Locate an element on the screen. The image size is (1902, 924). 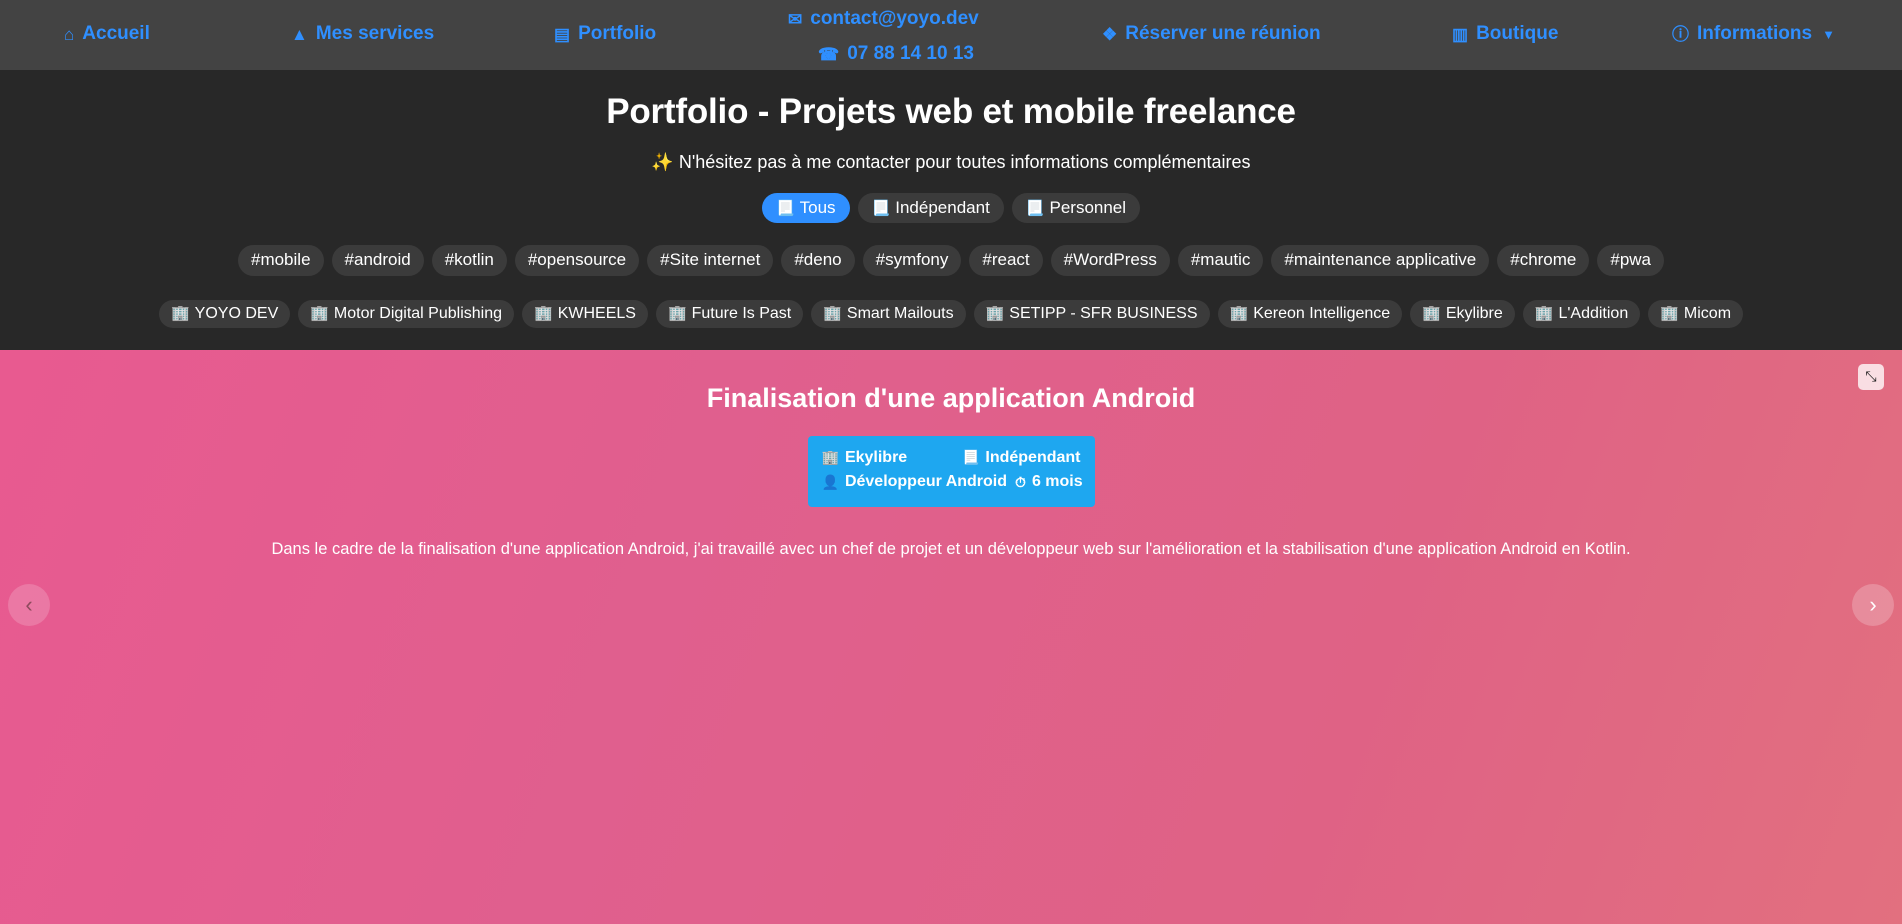
tag-chip: #opensource is located at coordinates (577, 261).